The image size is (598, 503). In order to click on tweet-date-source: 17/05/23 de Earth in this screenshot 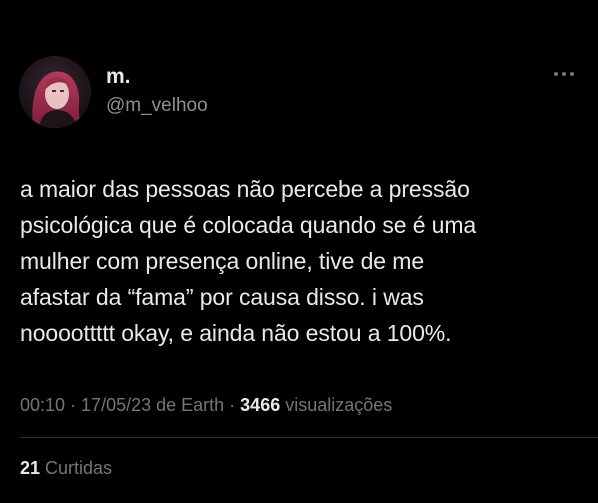, I will do `click(152, 405)`.